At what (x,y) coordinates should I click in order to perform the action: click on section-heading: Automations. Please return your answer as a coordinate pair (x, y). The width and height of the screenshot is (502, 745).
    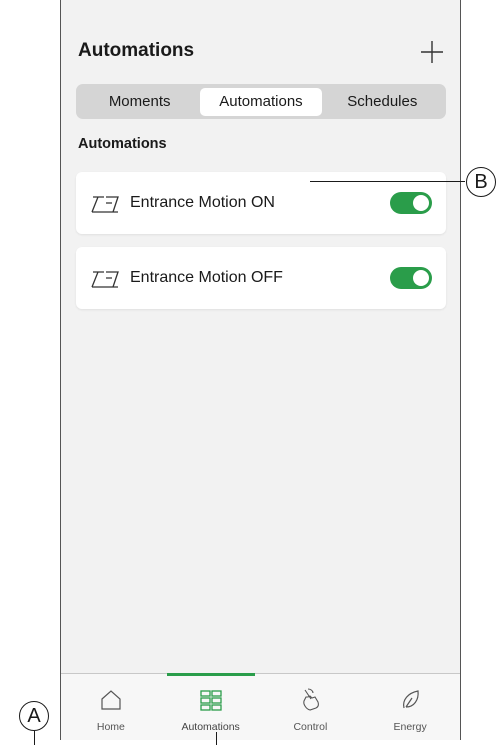
    Looking at the image, I should click on (122, 144).